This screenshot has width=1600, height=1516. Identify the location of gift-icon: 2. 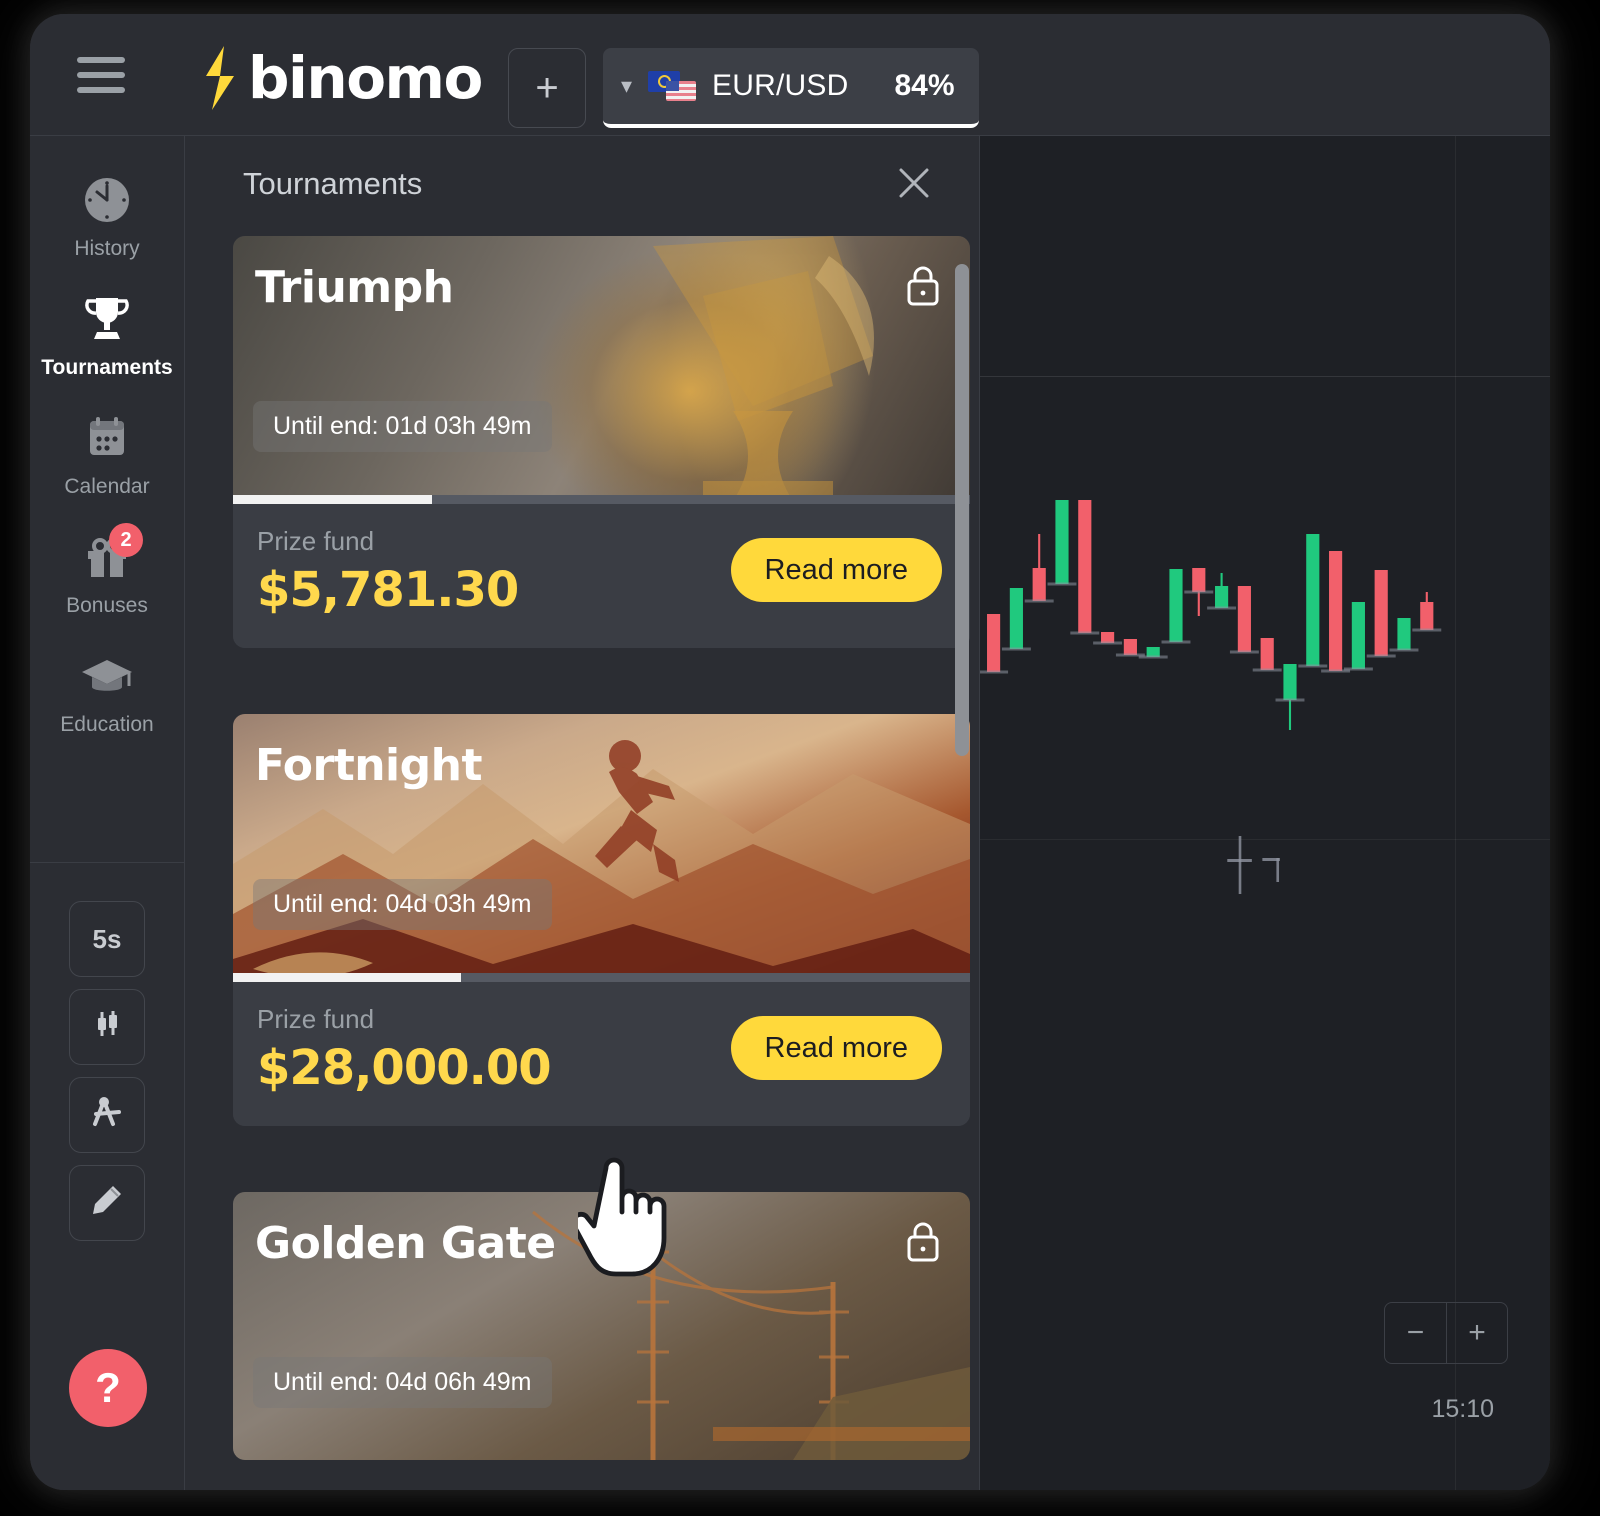
(111, 554).